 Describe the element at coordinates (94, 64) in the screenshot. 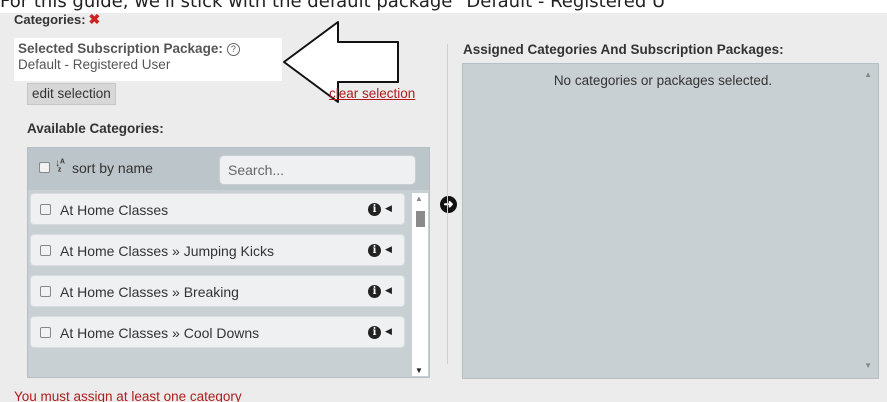

I see `subscription-package-value: Default - Registered User` at that location.